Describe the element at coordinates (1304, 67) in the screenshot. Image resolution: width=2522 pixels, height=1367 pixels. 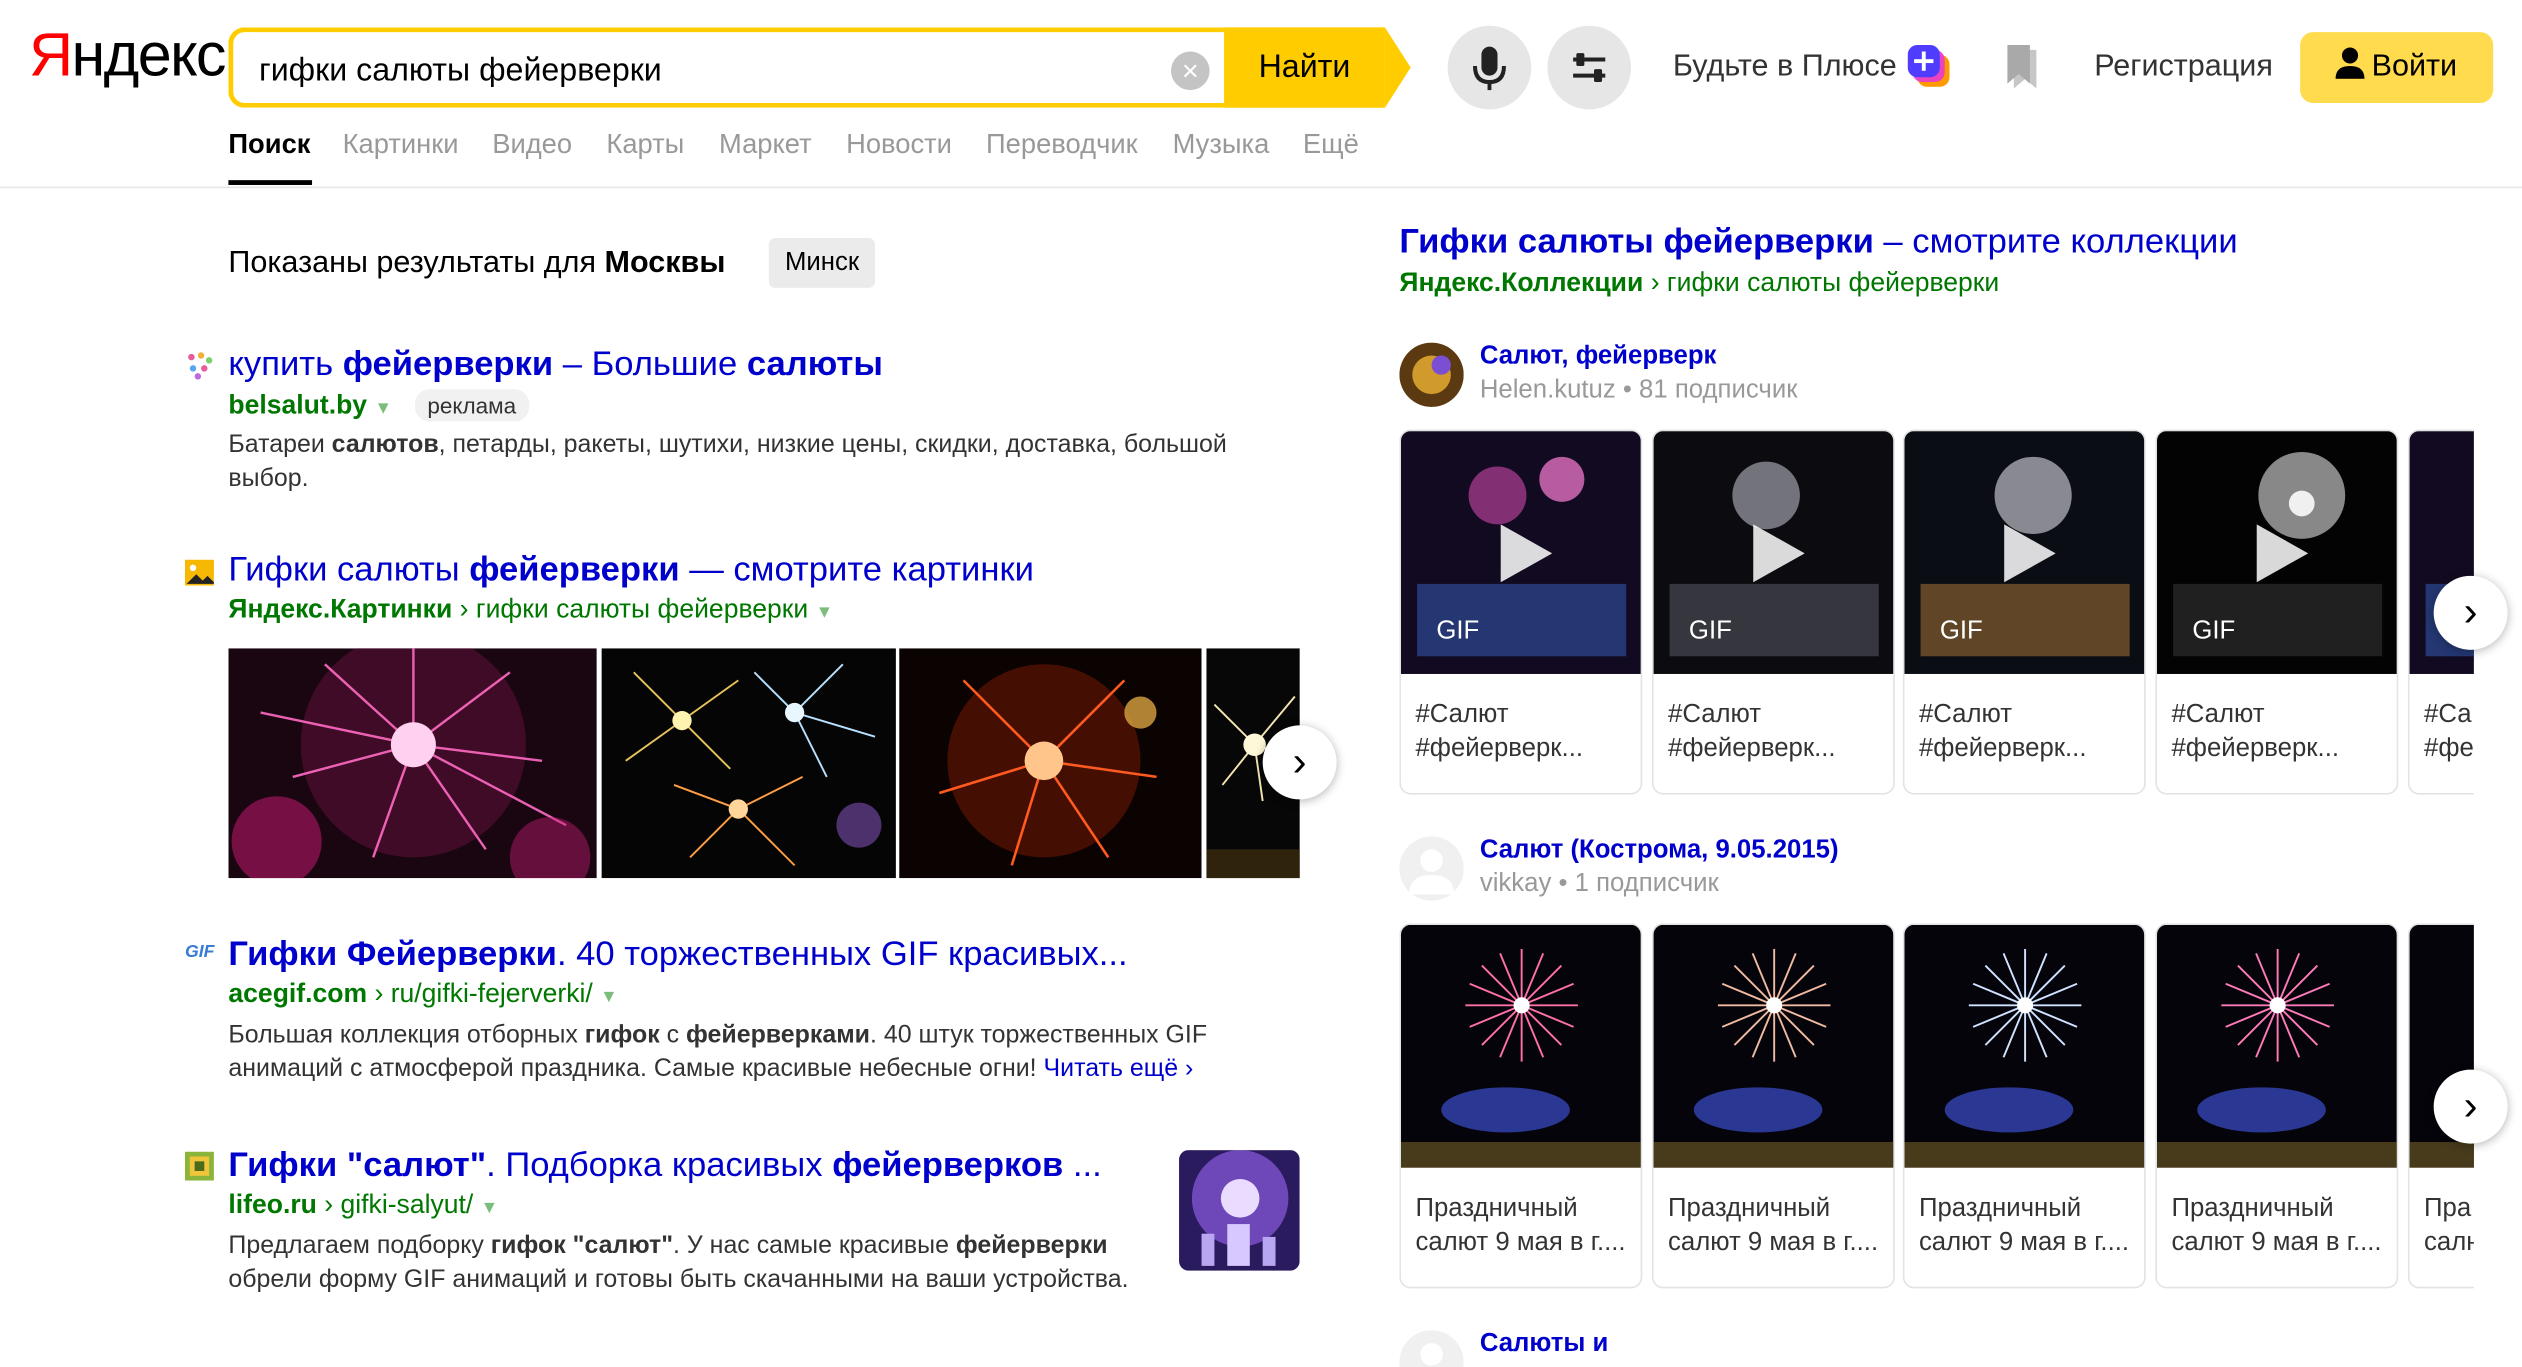
I see `find-button: Найти` at that location.